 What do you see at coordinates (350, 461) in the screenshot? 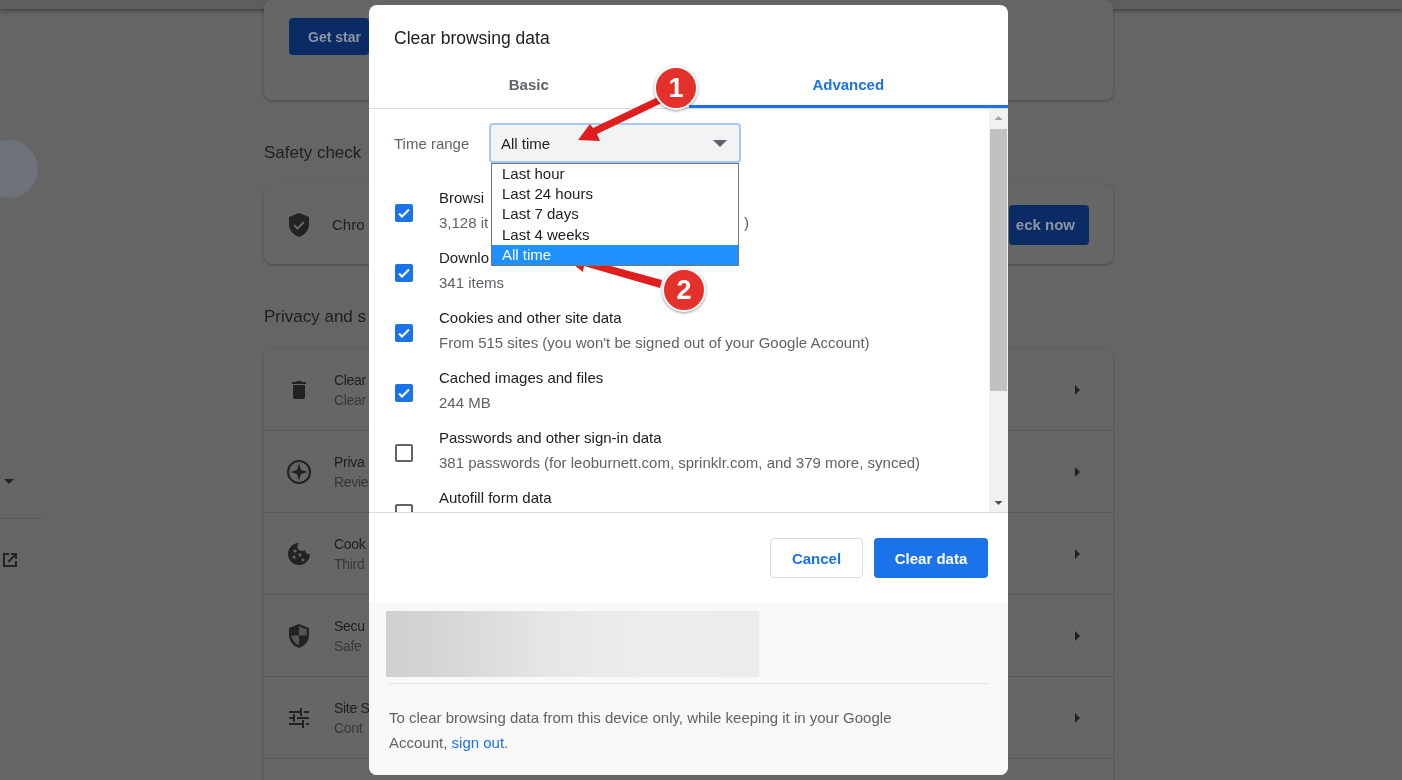
I see `setting-title: Priva` at bounding box center [350, 461].